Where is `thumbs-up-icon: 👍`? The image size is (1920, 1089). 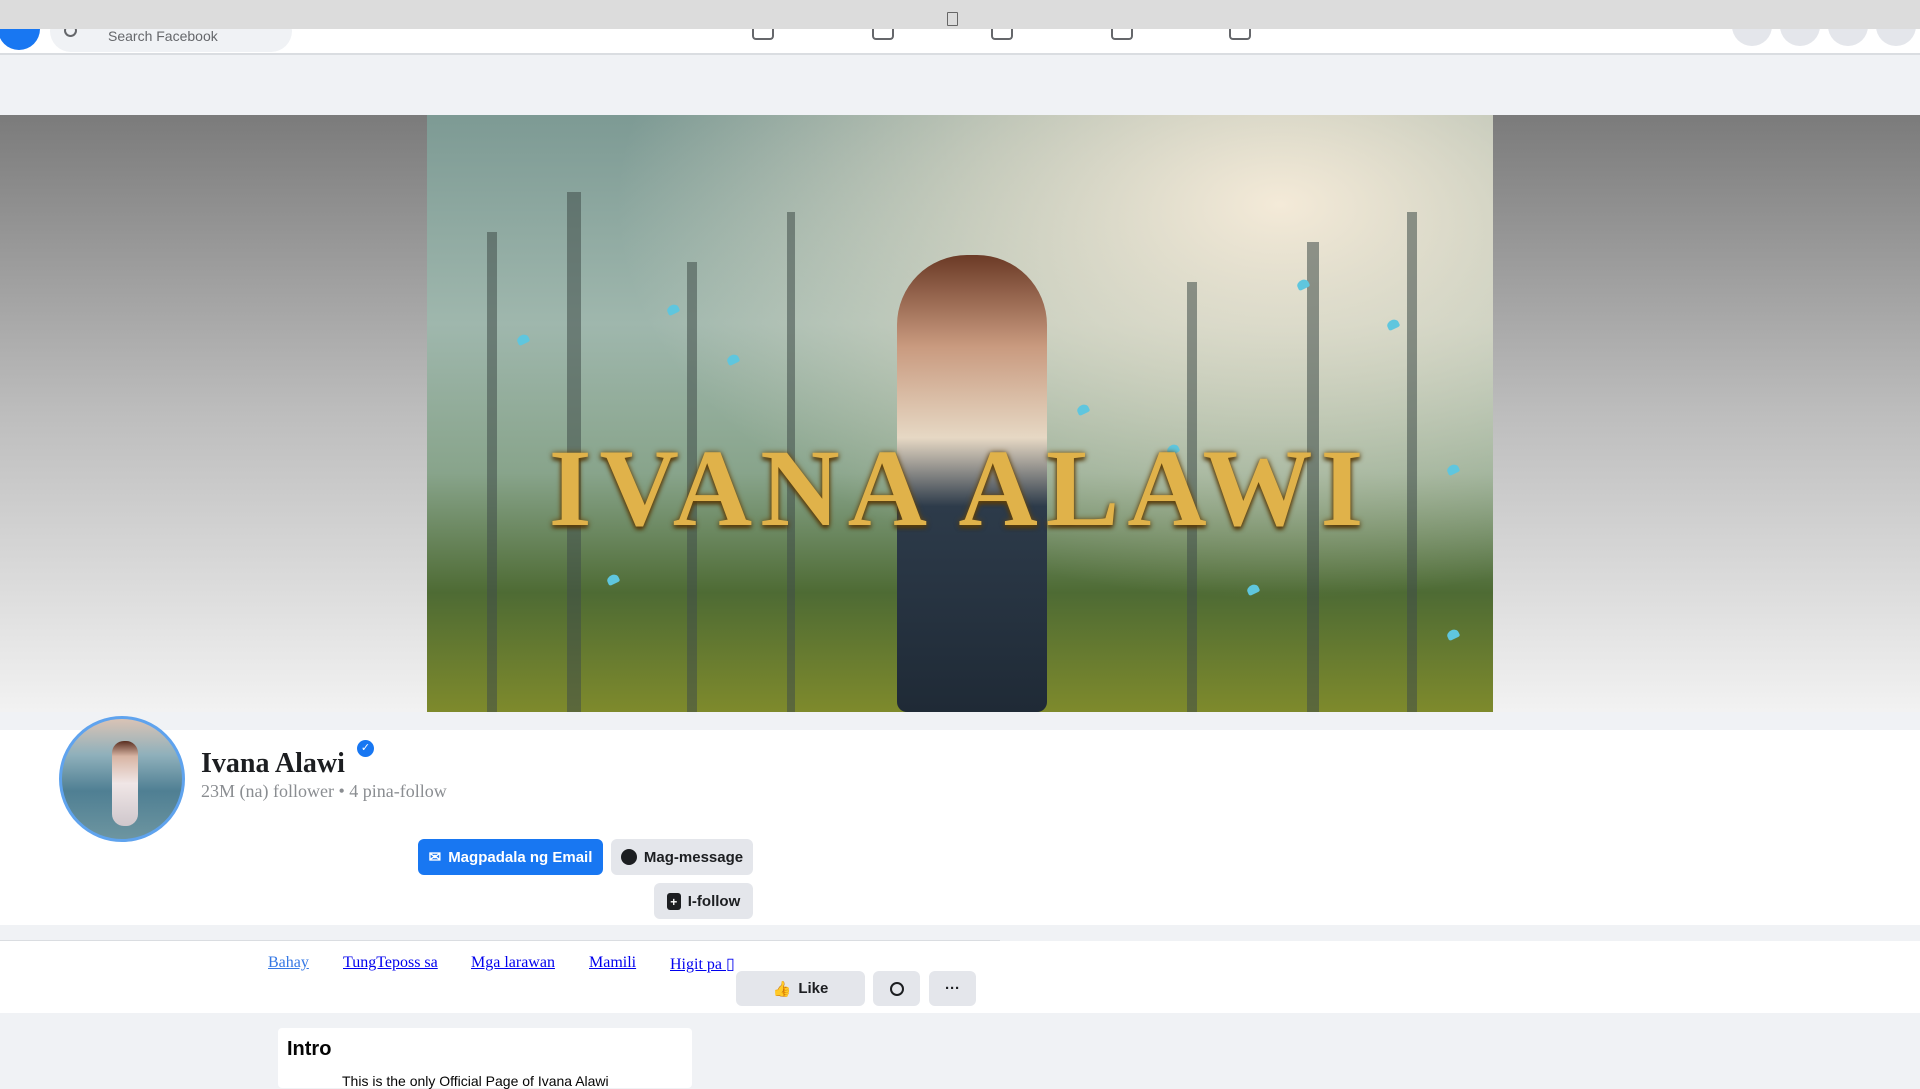 thumbs-up-icon: 👍 is located at coordinates (782, 989).